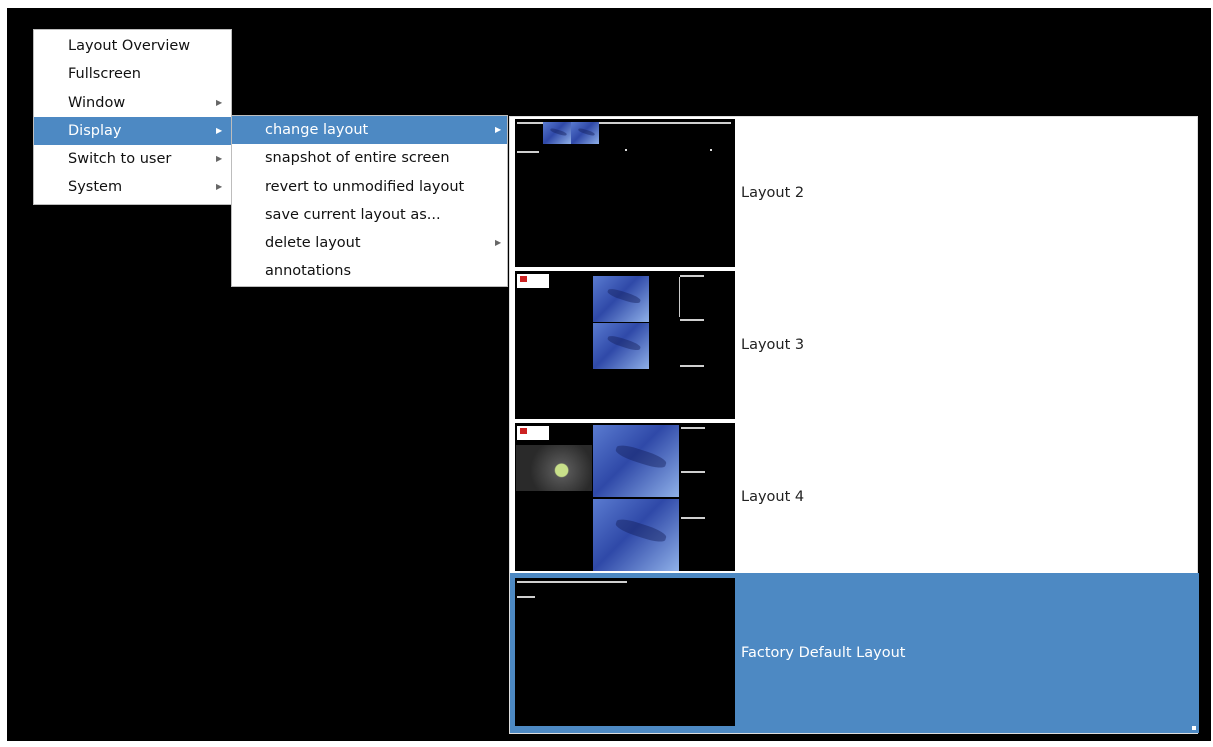 The image size is (1213, 747). I want to click on thumbnail-camera-view, so click(554, 468).